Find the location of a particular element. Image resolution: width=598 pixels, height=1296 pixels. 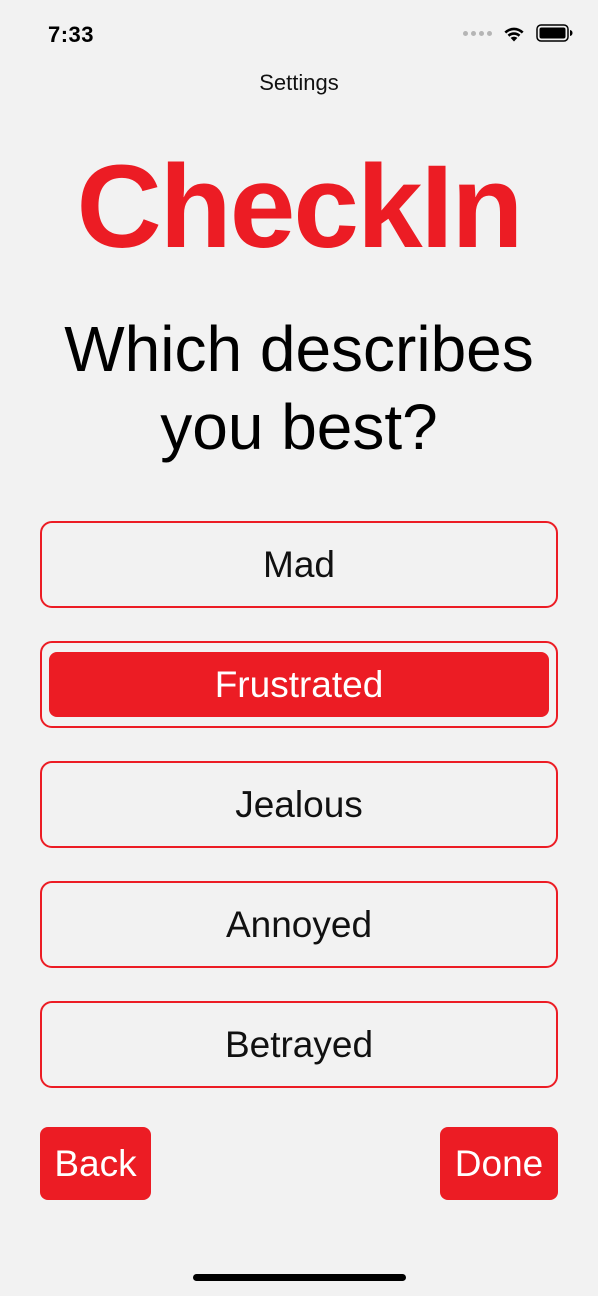

option-label: Mad is located at coordinates (299, 564).